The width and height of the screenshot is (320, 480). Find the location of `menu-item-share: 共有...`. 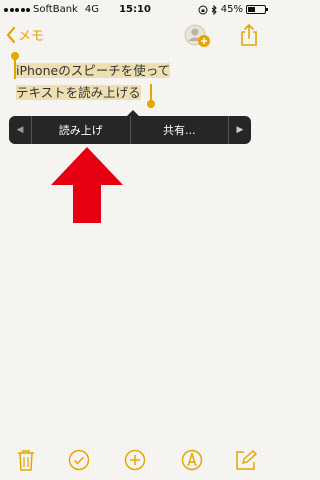

menu-item-share: 共有... is located at coordinates (179, 130).